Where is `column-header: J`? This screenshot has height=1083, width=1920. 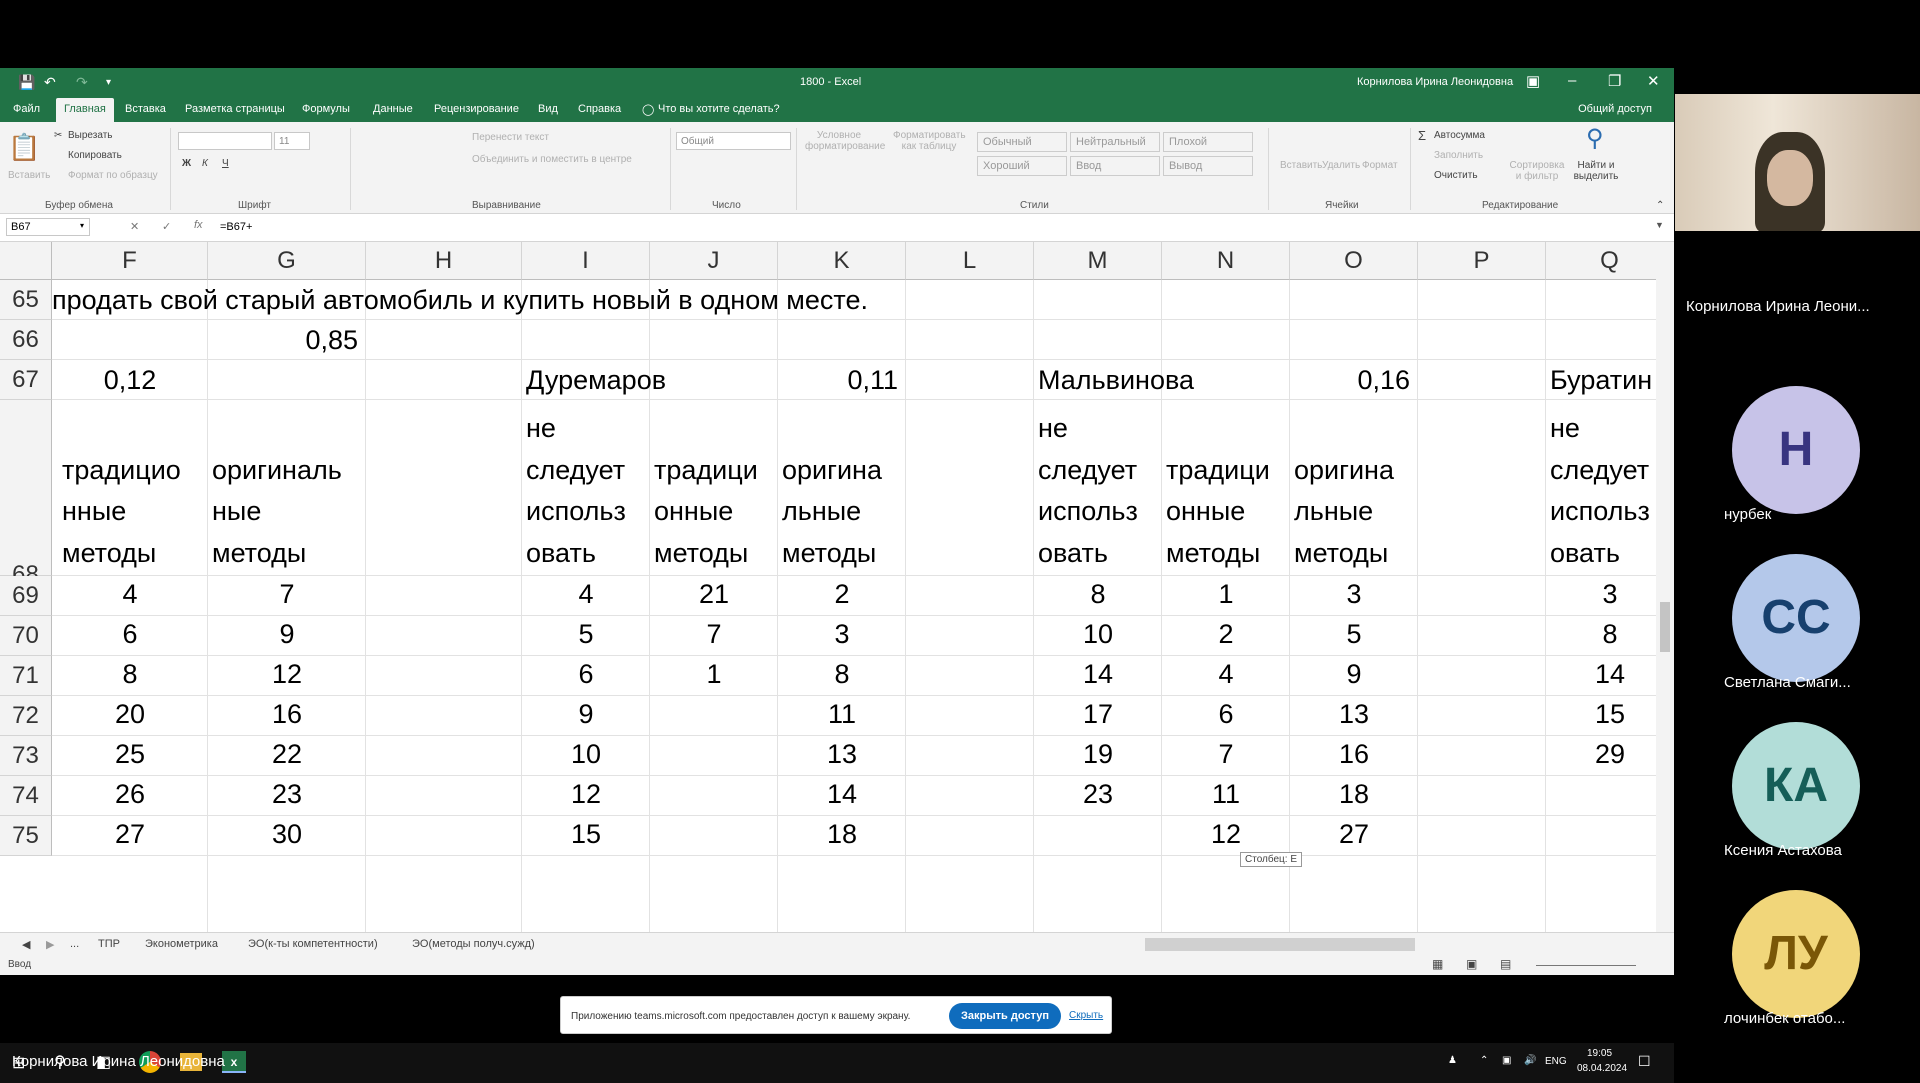
column-header: J is located at coordinates (714, 261).